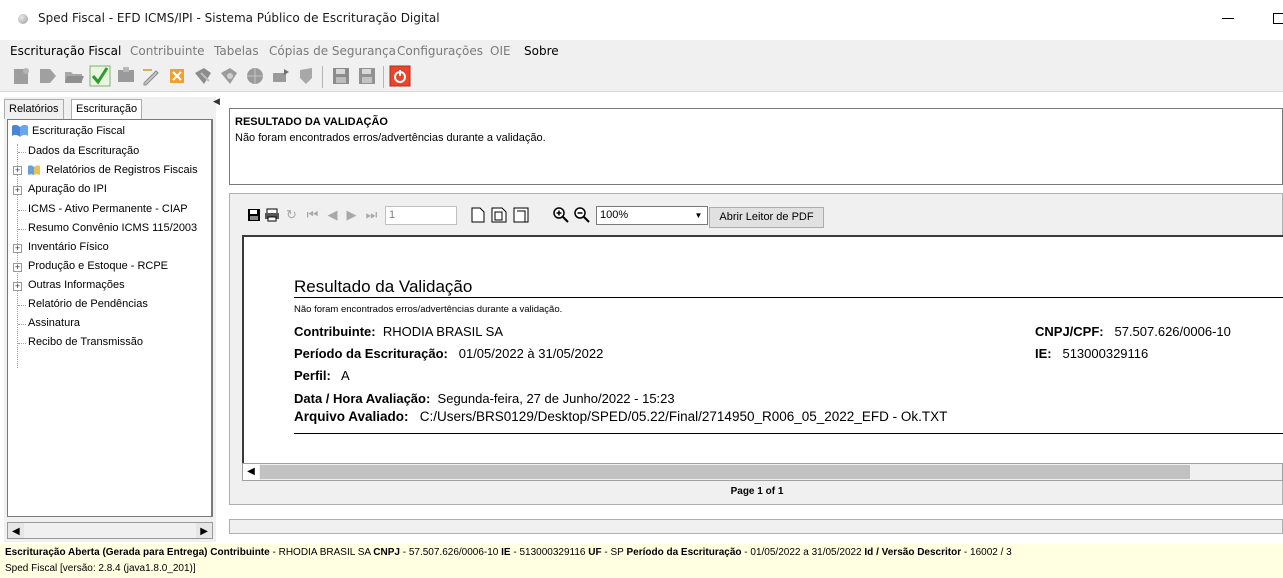 Image resolution: width=1283 pixels, height=578 pixels. I want to click on first-page-icon: ⏮, so click(312, 215).